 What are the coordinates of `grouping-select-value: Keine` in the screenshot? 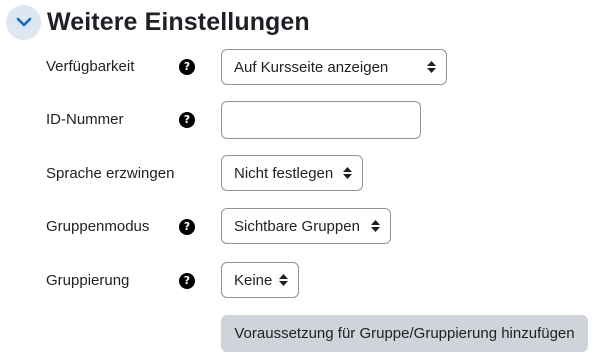 It's located at (253, 280).